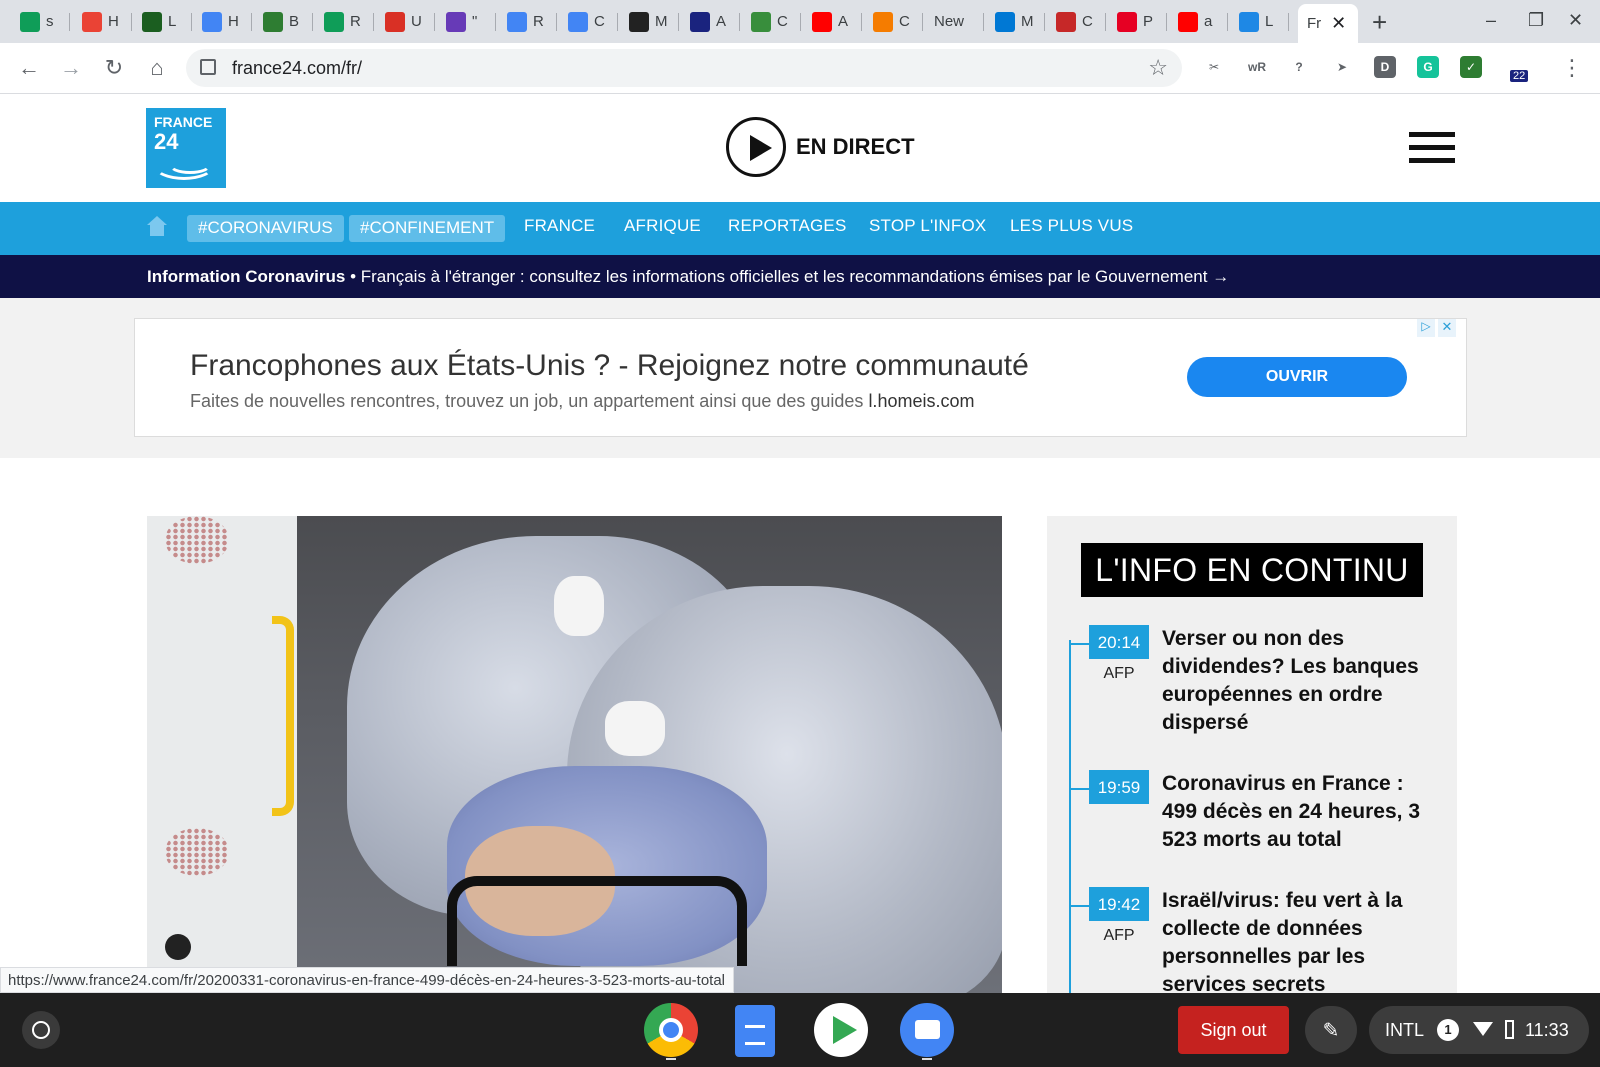  What do you see at coordinates (1428, 67) in the screenshot?
I see `grammarly-icon: G` at bounding box center [1428, 67].